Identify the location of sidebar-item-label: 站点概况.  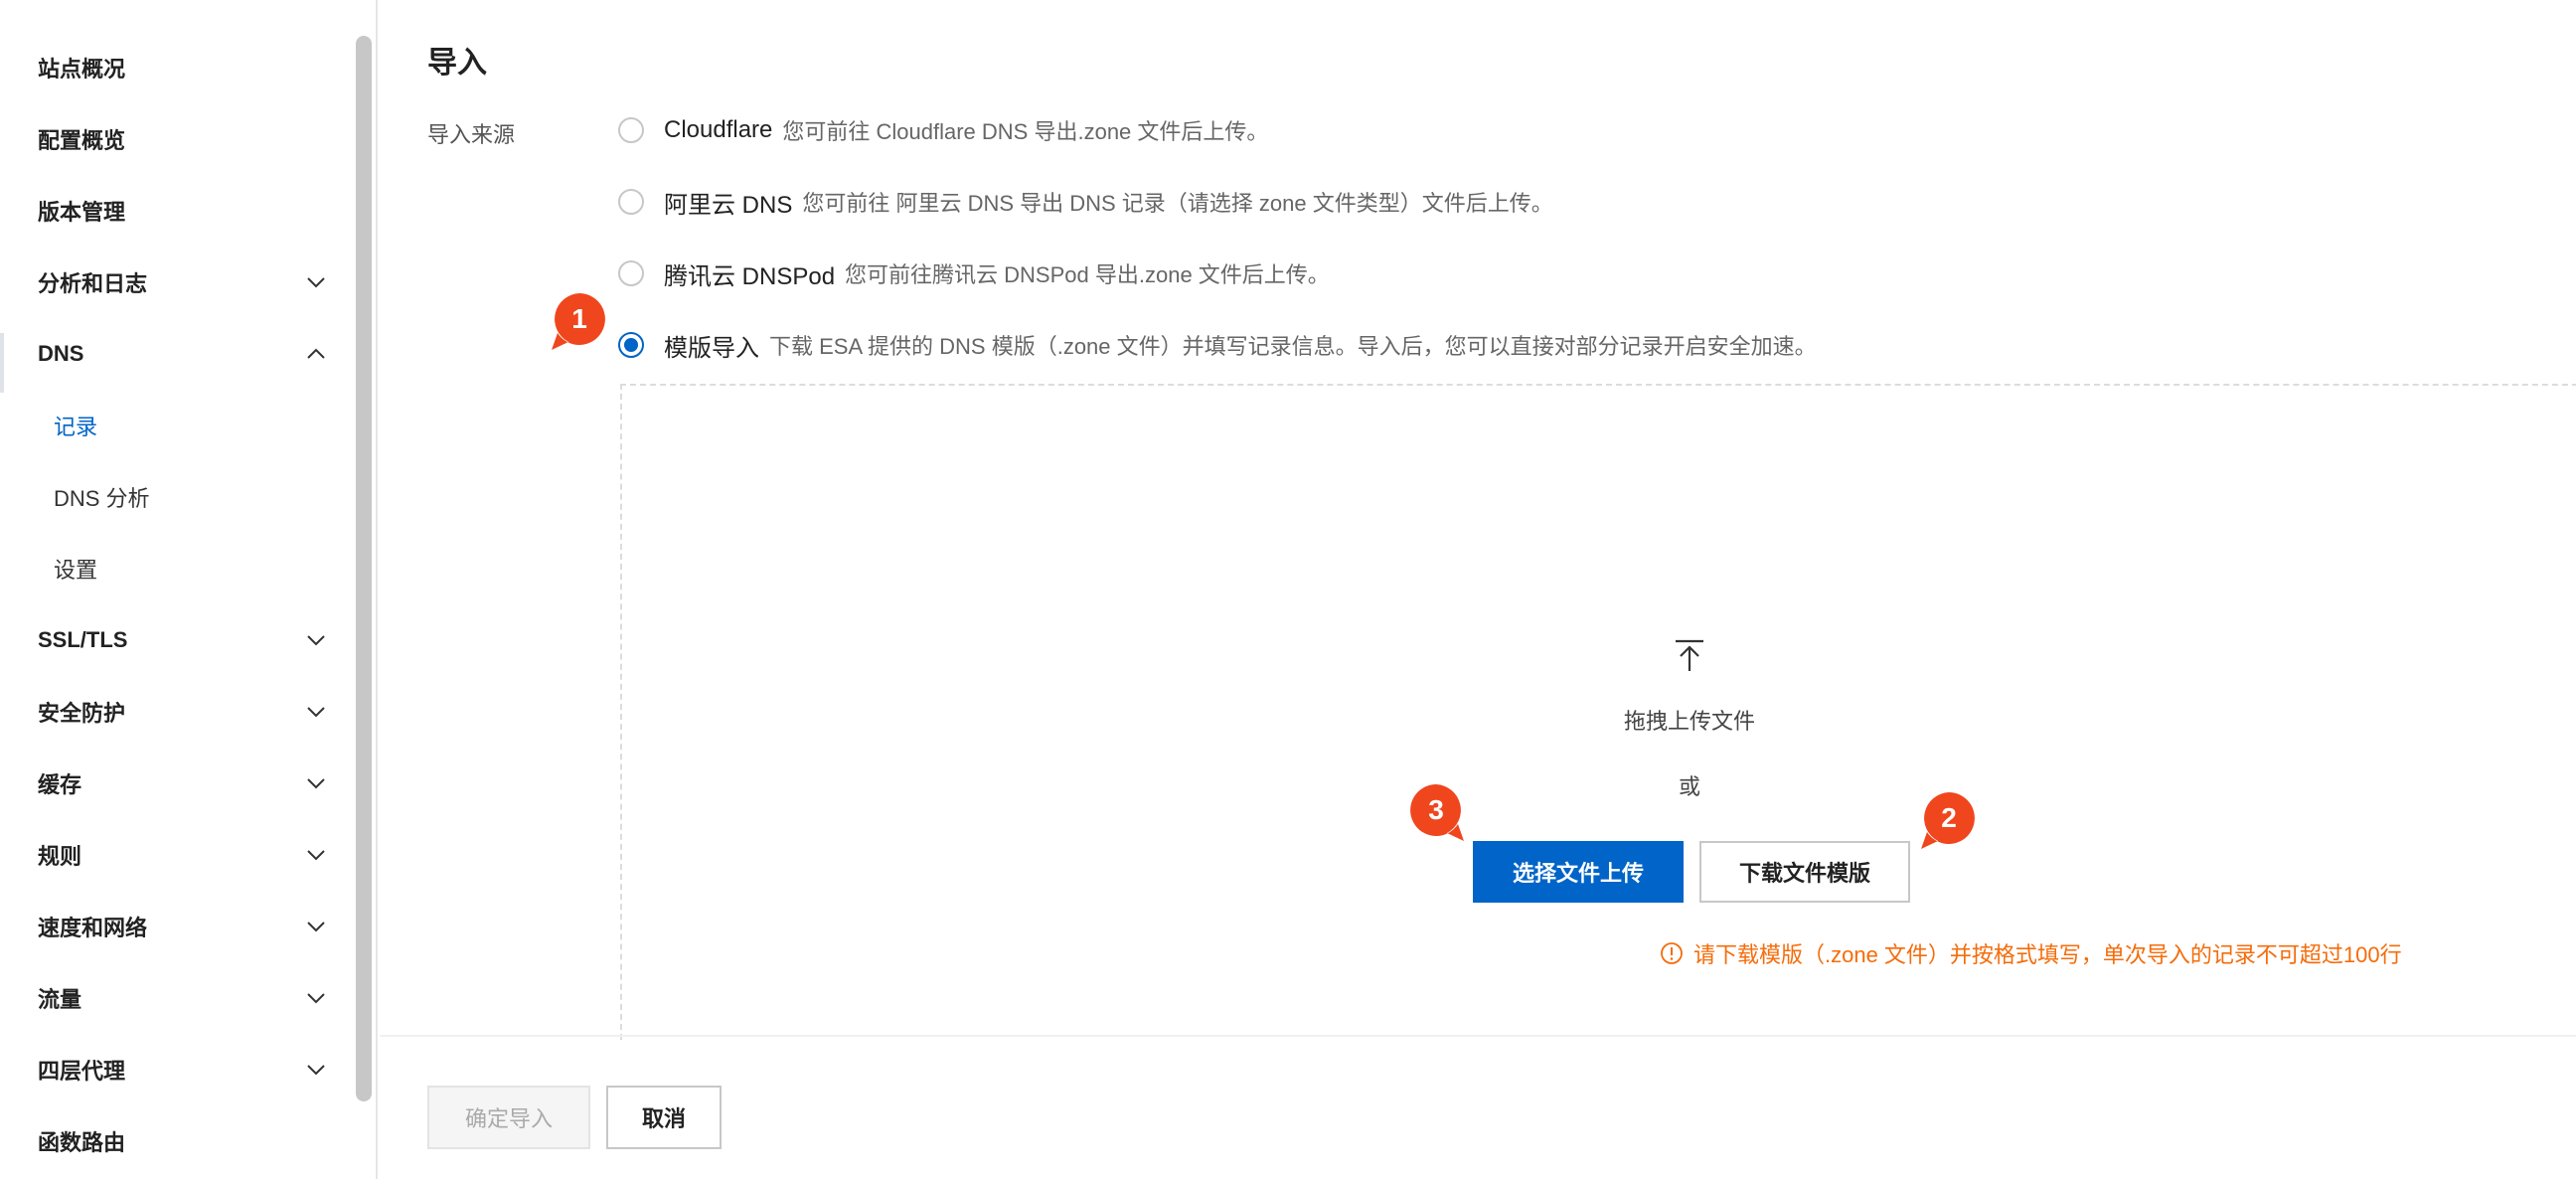
(82, 69).